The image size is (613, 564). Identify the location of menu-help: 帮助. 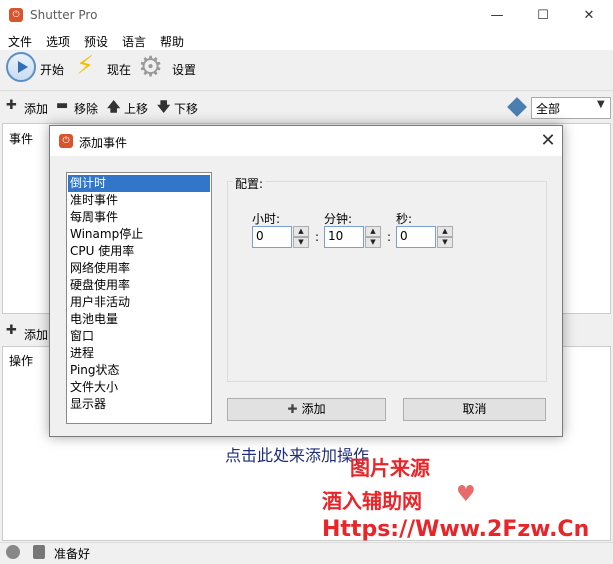
(172, 41).